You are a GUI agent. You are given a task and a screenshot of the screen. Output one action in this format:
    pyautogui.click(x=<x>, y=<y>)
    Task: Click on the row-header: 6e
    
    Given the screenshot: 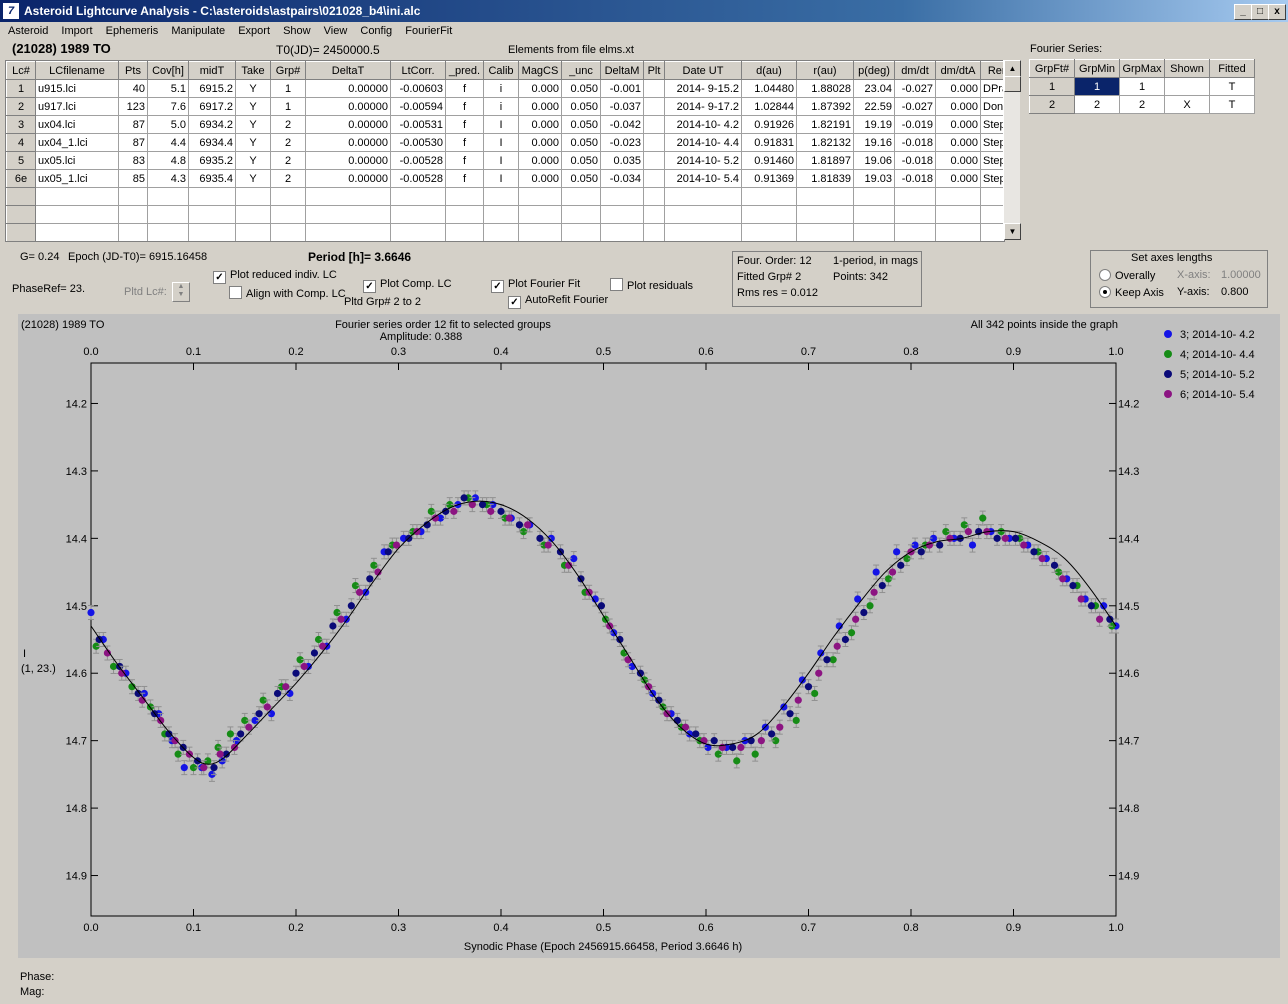 What is the action you would take?
    pyautogui.click(x=21, y=178)
    